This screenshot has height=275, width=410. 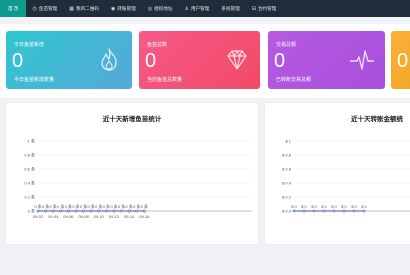 What do you see at coordinates (48, 8) in the screenshot?
I see `nav-item-label: 鱼苗管理` at bounding box center [48, 8].